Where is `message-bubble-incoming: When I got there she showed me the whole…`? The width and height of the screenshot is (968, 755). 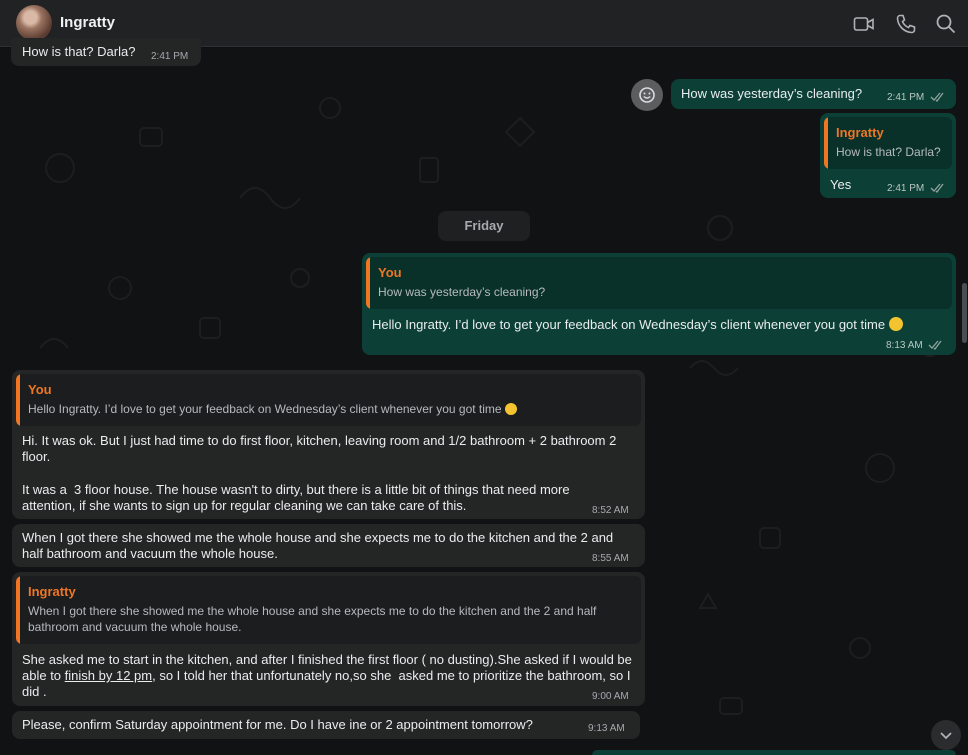 message-bubble-incoming: When I got there she showed me the whole… is located at coordinates (328, 545).